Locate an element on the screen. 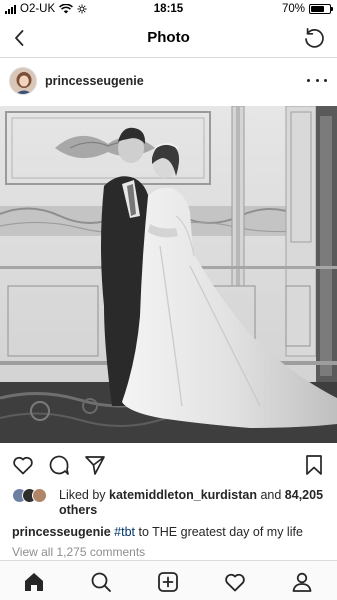 Image resolution: width=337 pixels, height=600 pixels. activity-heart-icon is located at coordinates (235, 582).